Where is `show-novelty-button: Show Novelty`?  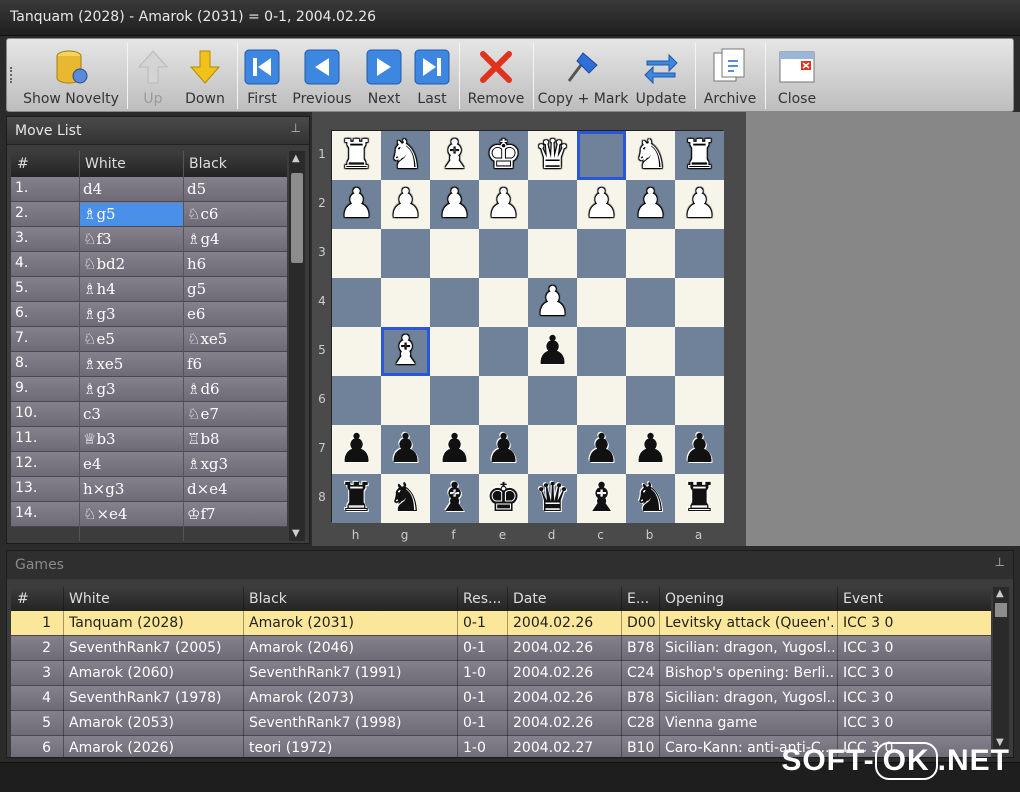
show-novelty-button: Show Novelty is located at coordinates (71, 76).